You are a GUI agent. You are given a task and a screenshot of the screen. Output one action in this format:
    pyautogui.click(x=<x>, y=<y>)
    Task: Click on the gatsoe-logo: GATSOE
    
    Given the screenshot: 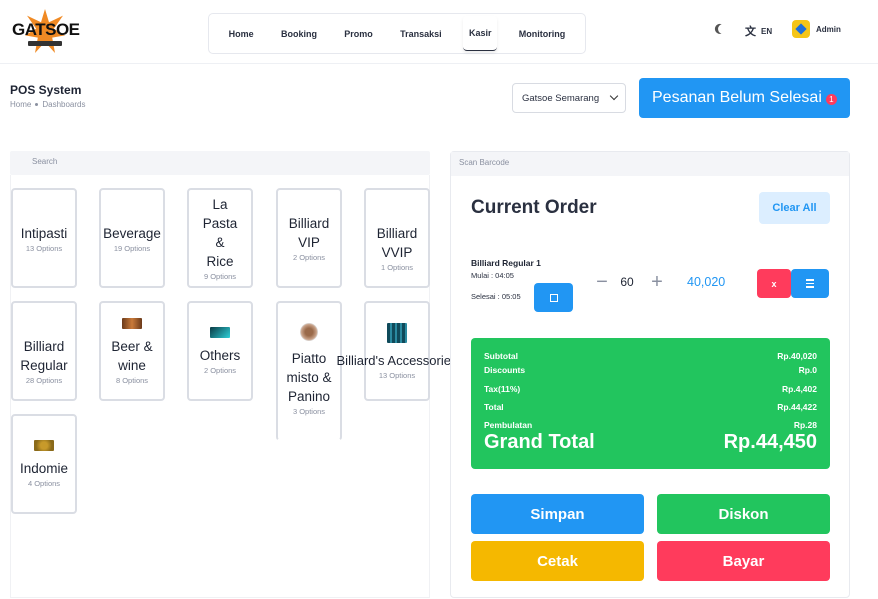 What is the action you would take?
    pyautogui.click(x=46, y=31)
    